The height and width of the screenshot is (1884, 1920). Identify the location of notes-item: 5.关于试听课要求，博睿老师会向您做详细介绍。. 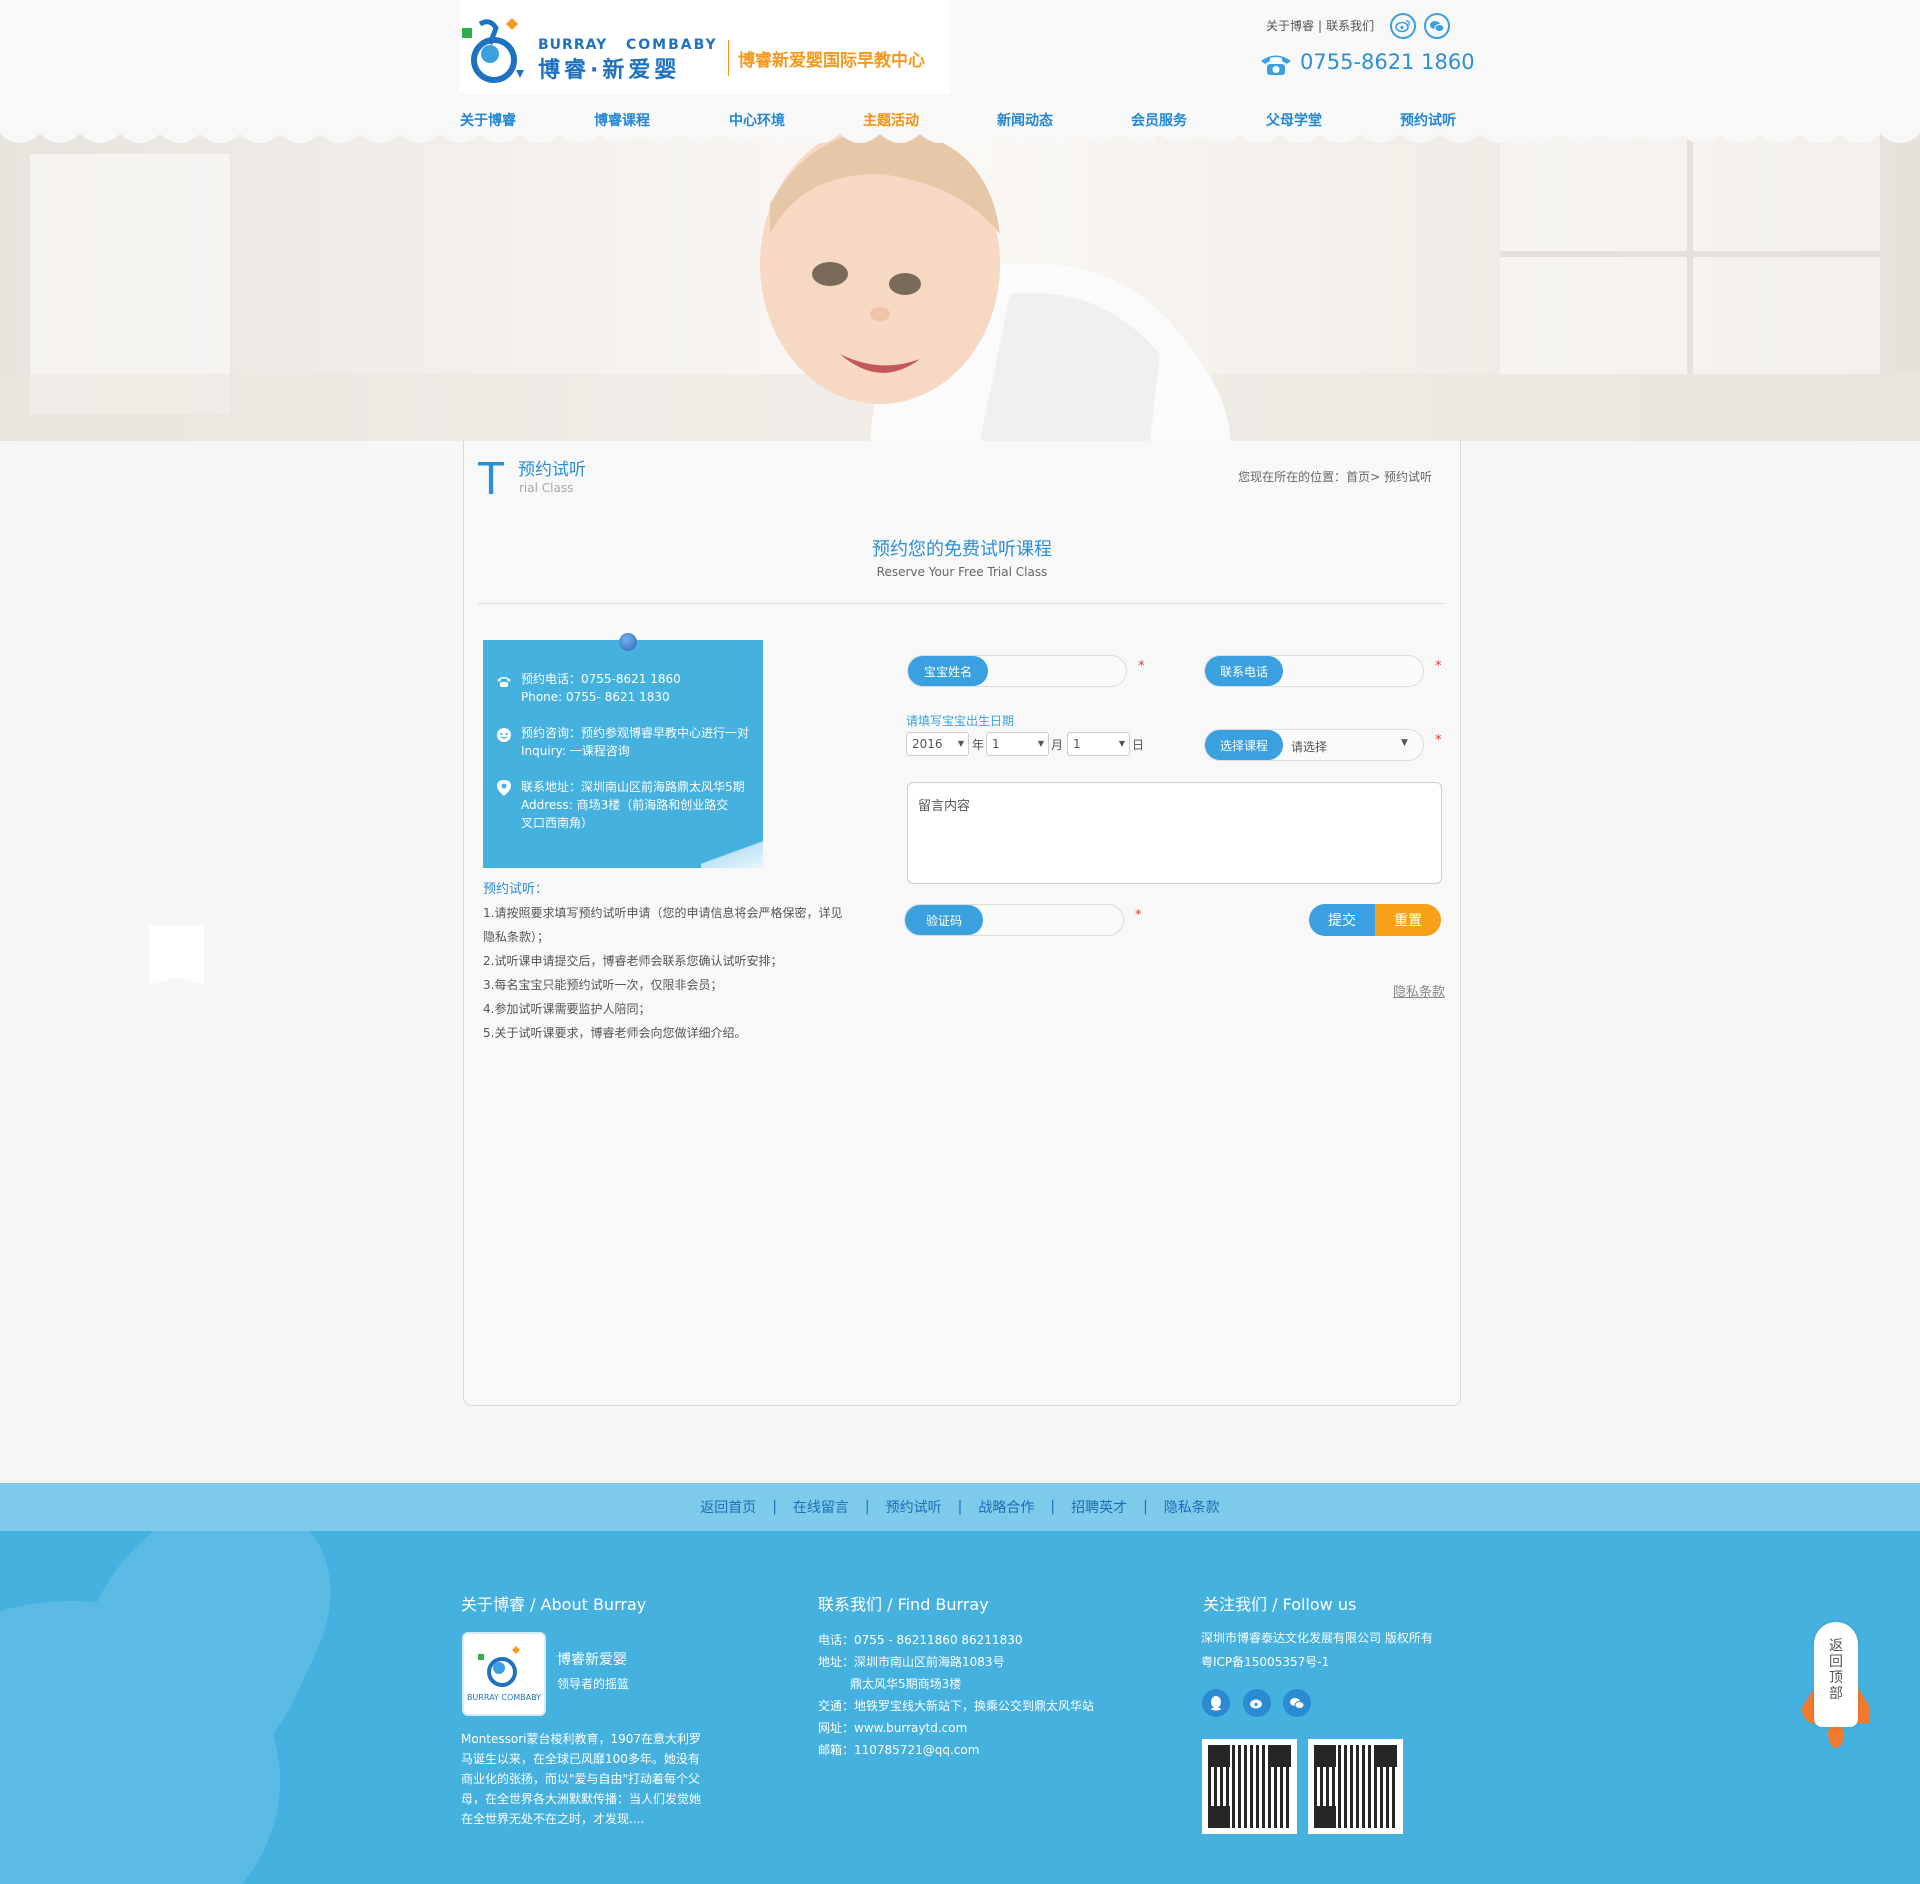
(615, 1033).